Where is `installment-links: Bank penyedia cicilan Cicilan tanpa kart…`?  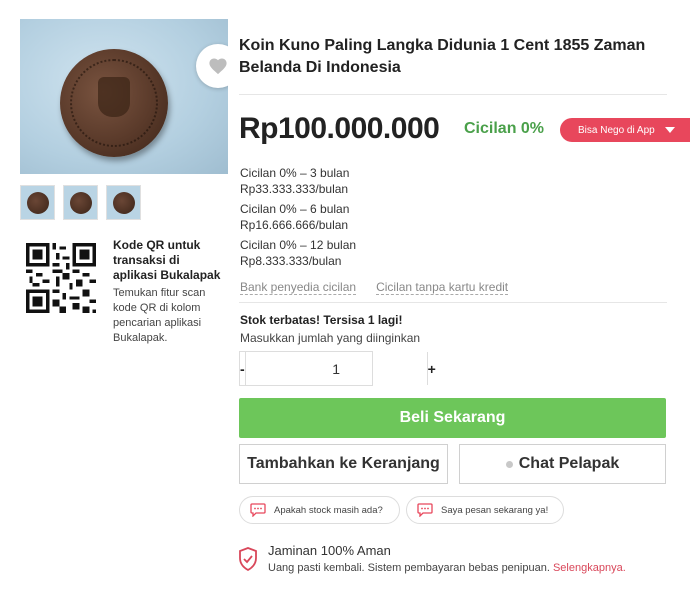
installment-links: Bank penyedia cicilan Cicilan tanpa kart… is located at coordinates (374, 287).